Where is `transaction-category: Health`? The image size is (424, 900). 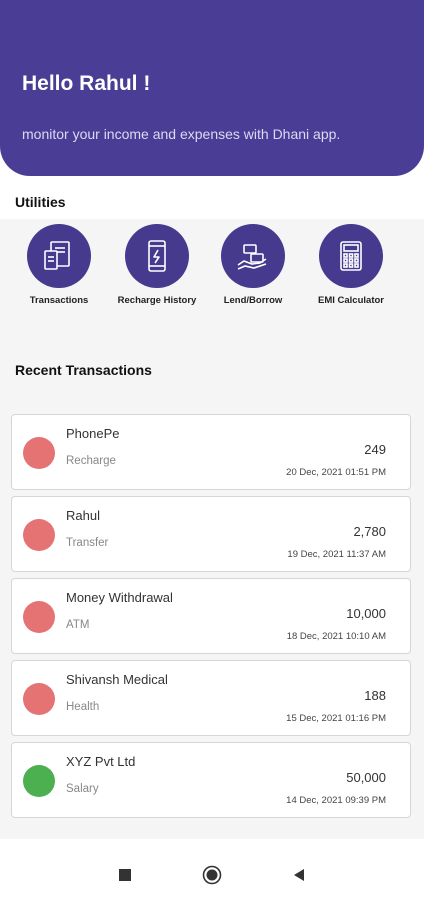 transaction-category: Health is located at coordinates (83, 707).